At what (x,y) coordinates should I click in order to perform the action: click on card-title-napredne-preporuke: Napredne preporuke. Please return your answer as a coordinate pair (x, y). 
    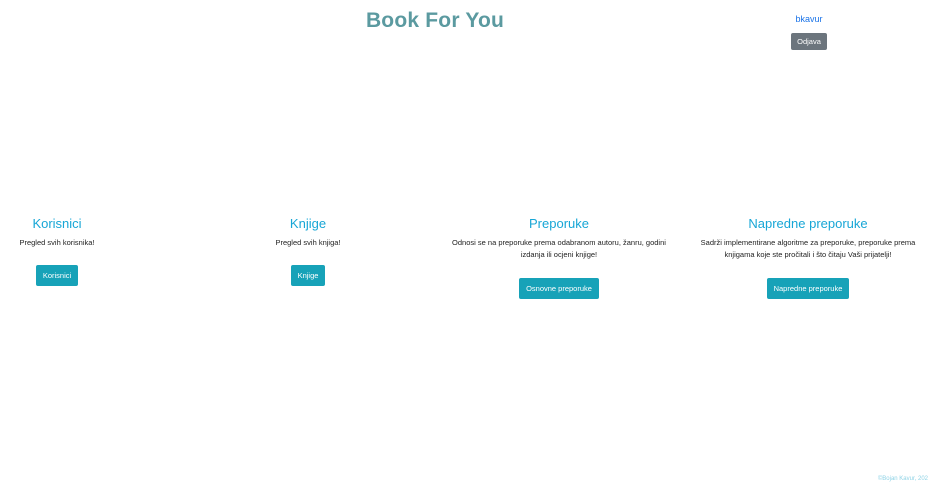
    Looking at the image, I should click on (808, 223).